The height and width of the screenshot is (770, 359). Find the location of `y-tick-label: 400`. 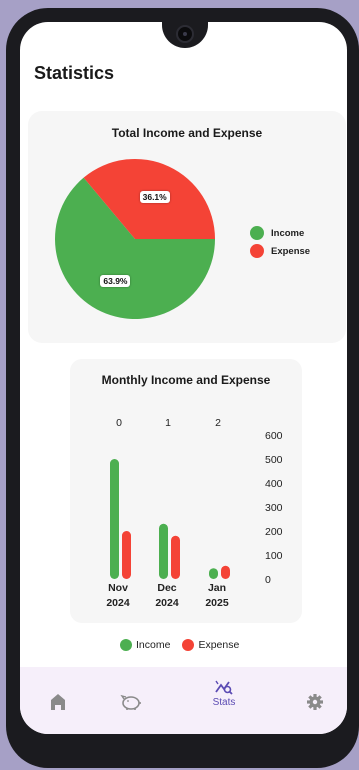

y-tick-label: 400 is located at coordinates (274, 484).